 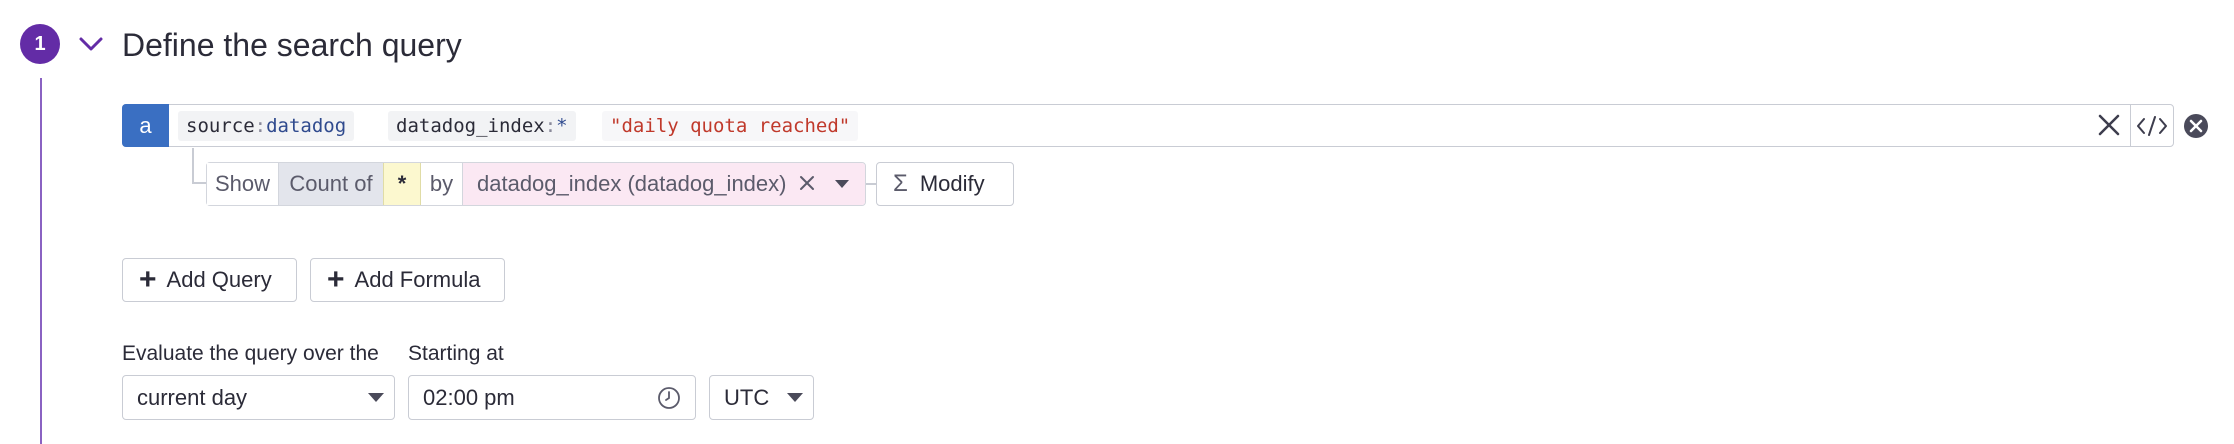 What do you see at coordinates (632, 183) in the screenshot?
I see `group-by-tag: datadog_index (datadog_index)` at bounding box center [632, 183].